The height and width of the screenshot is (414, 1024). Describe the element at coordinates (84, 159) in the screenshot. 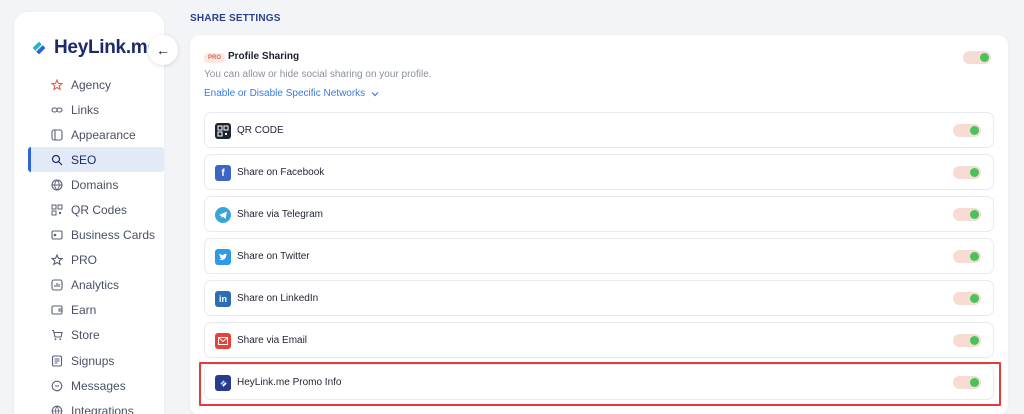

I see `sidebar-item-label: SEO` at that location.